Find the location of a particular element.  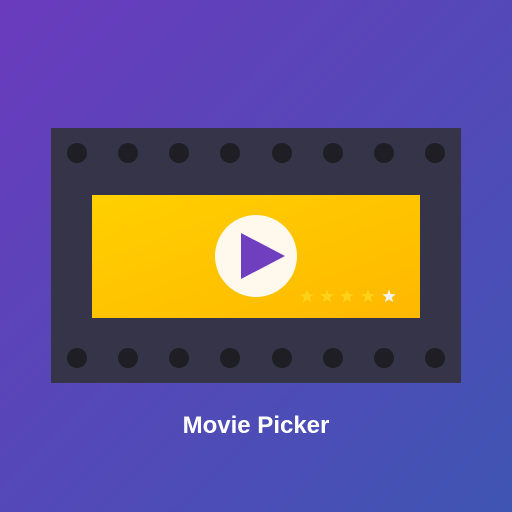

app-title: Movie Picker is located at coordinates (256, 425).